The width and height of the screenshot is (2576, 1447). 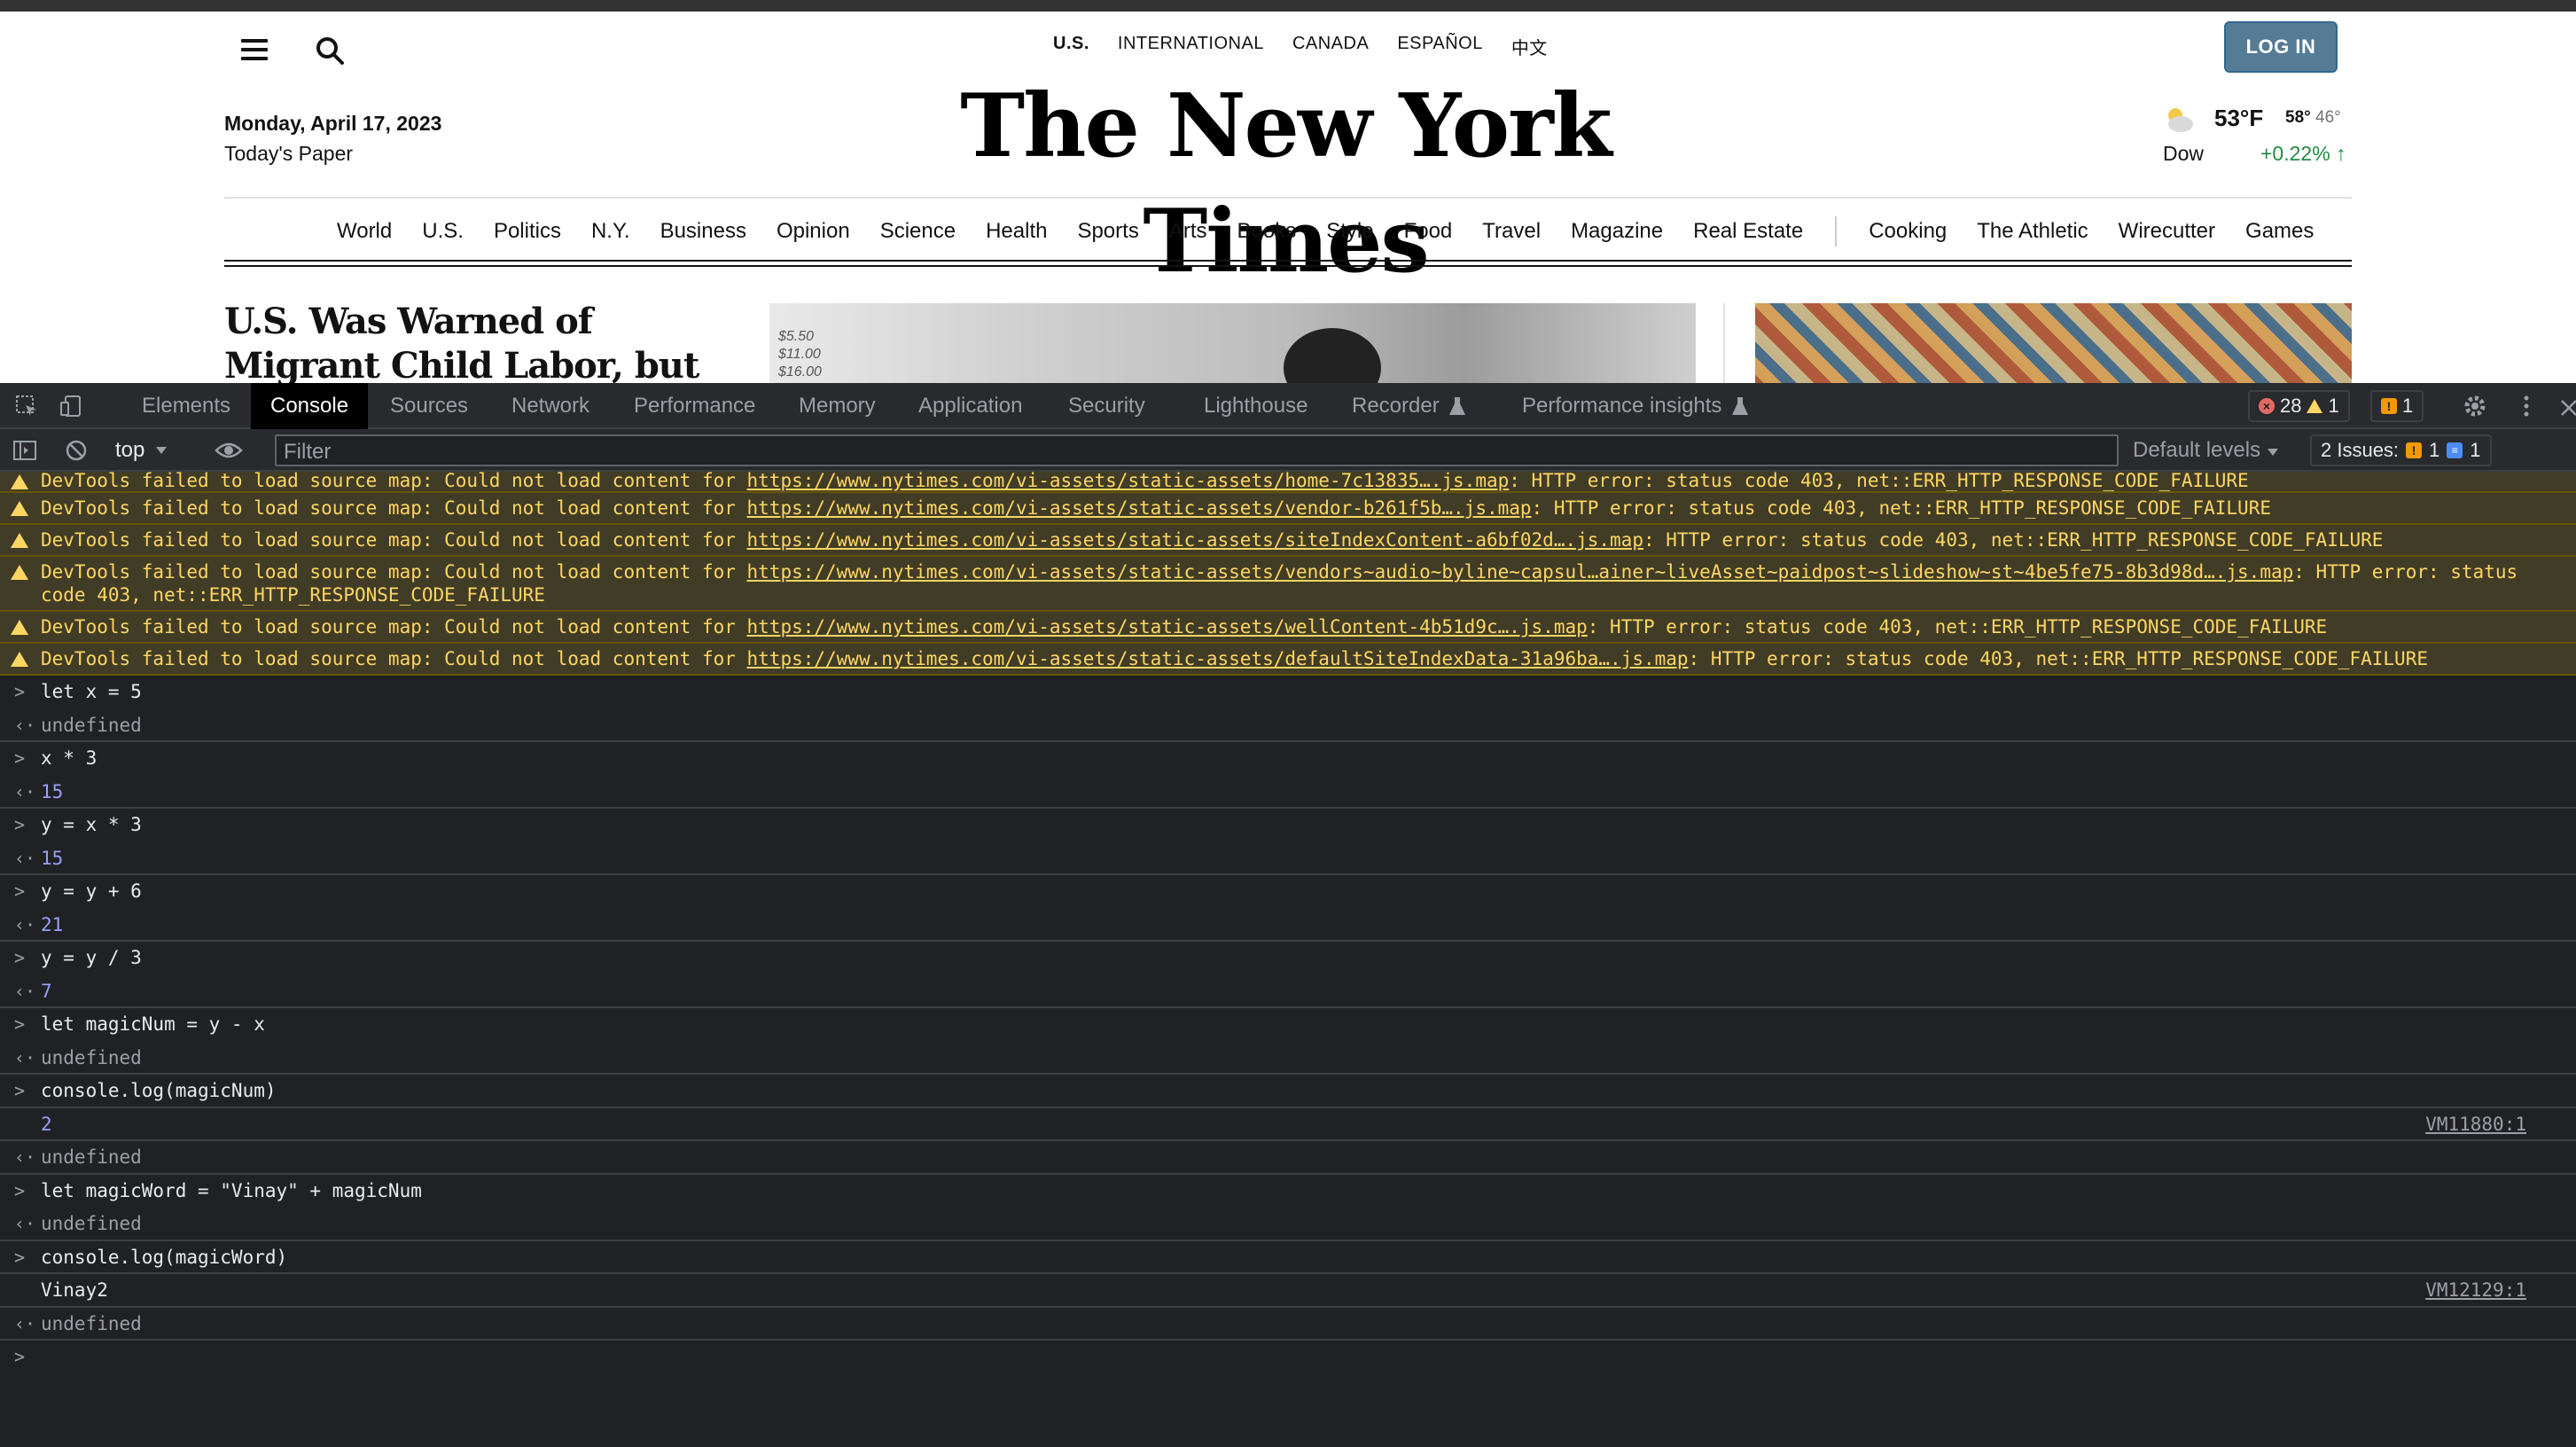 I want to click on nav-style: Style, so click(x=1349, y=231).